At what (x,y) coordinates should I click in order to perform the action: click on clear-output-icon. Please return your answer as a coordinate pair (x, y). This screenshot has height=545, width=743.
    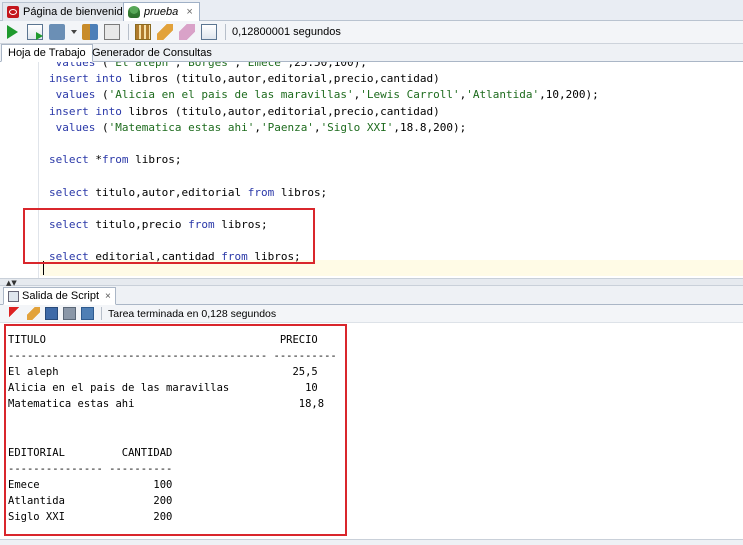
    Looking at the image, I should click on (33, 313).